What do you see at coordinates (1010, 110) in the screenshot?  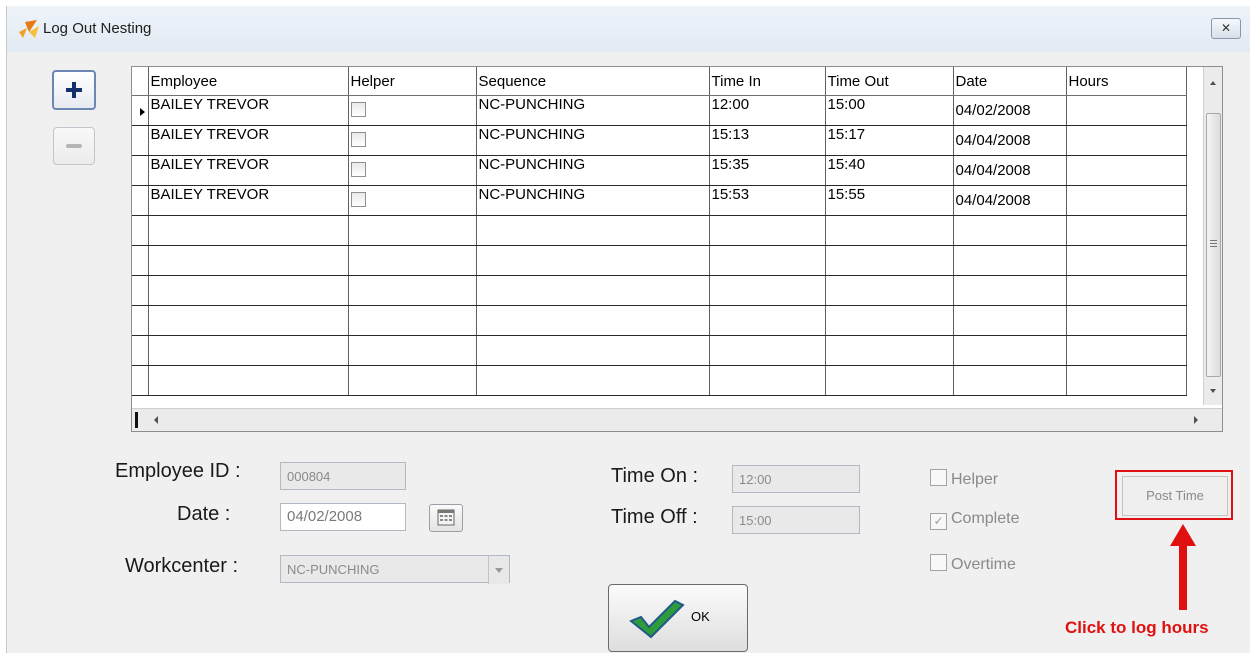 I see `date-cell: 04/02/2008` at bounding box center [1010, 110].